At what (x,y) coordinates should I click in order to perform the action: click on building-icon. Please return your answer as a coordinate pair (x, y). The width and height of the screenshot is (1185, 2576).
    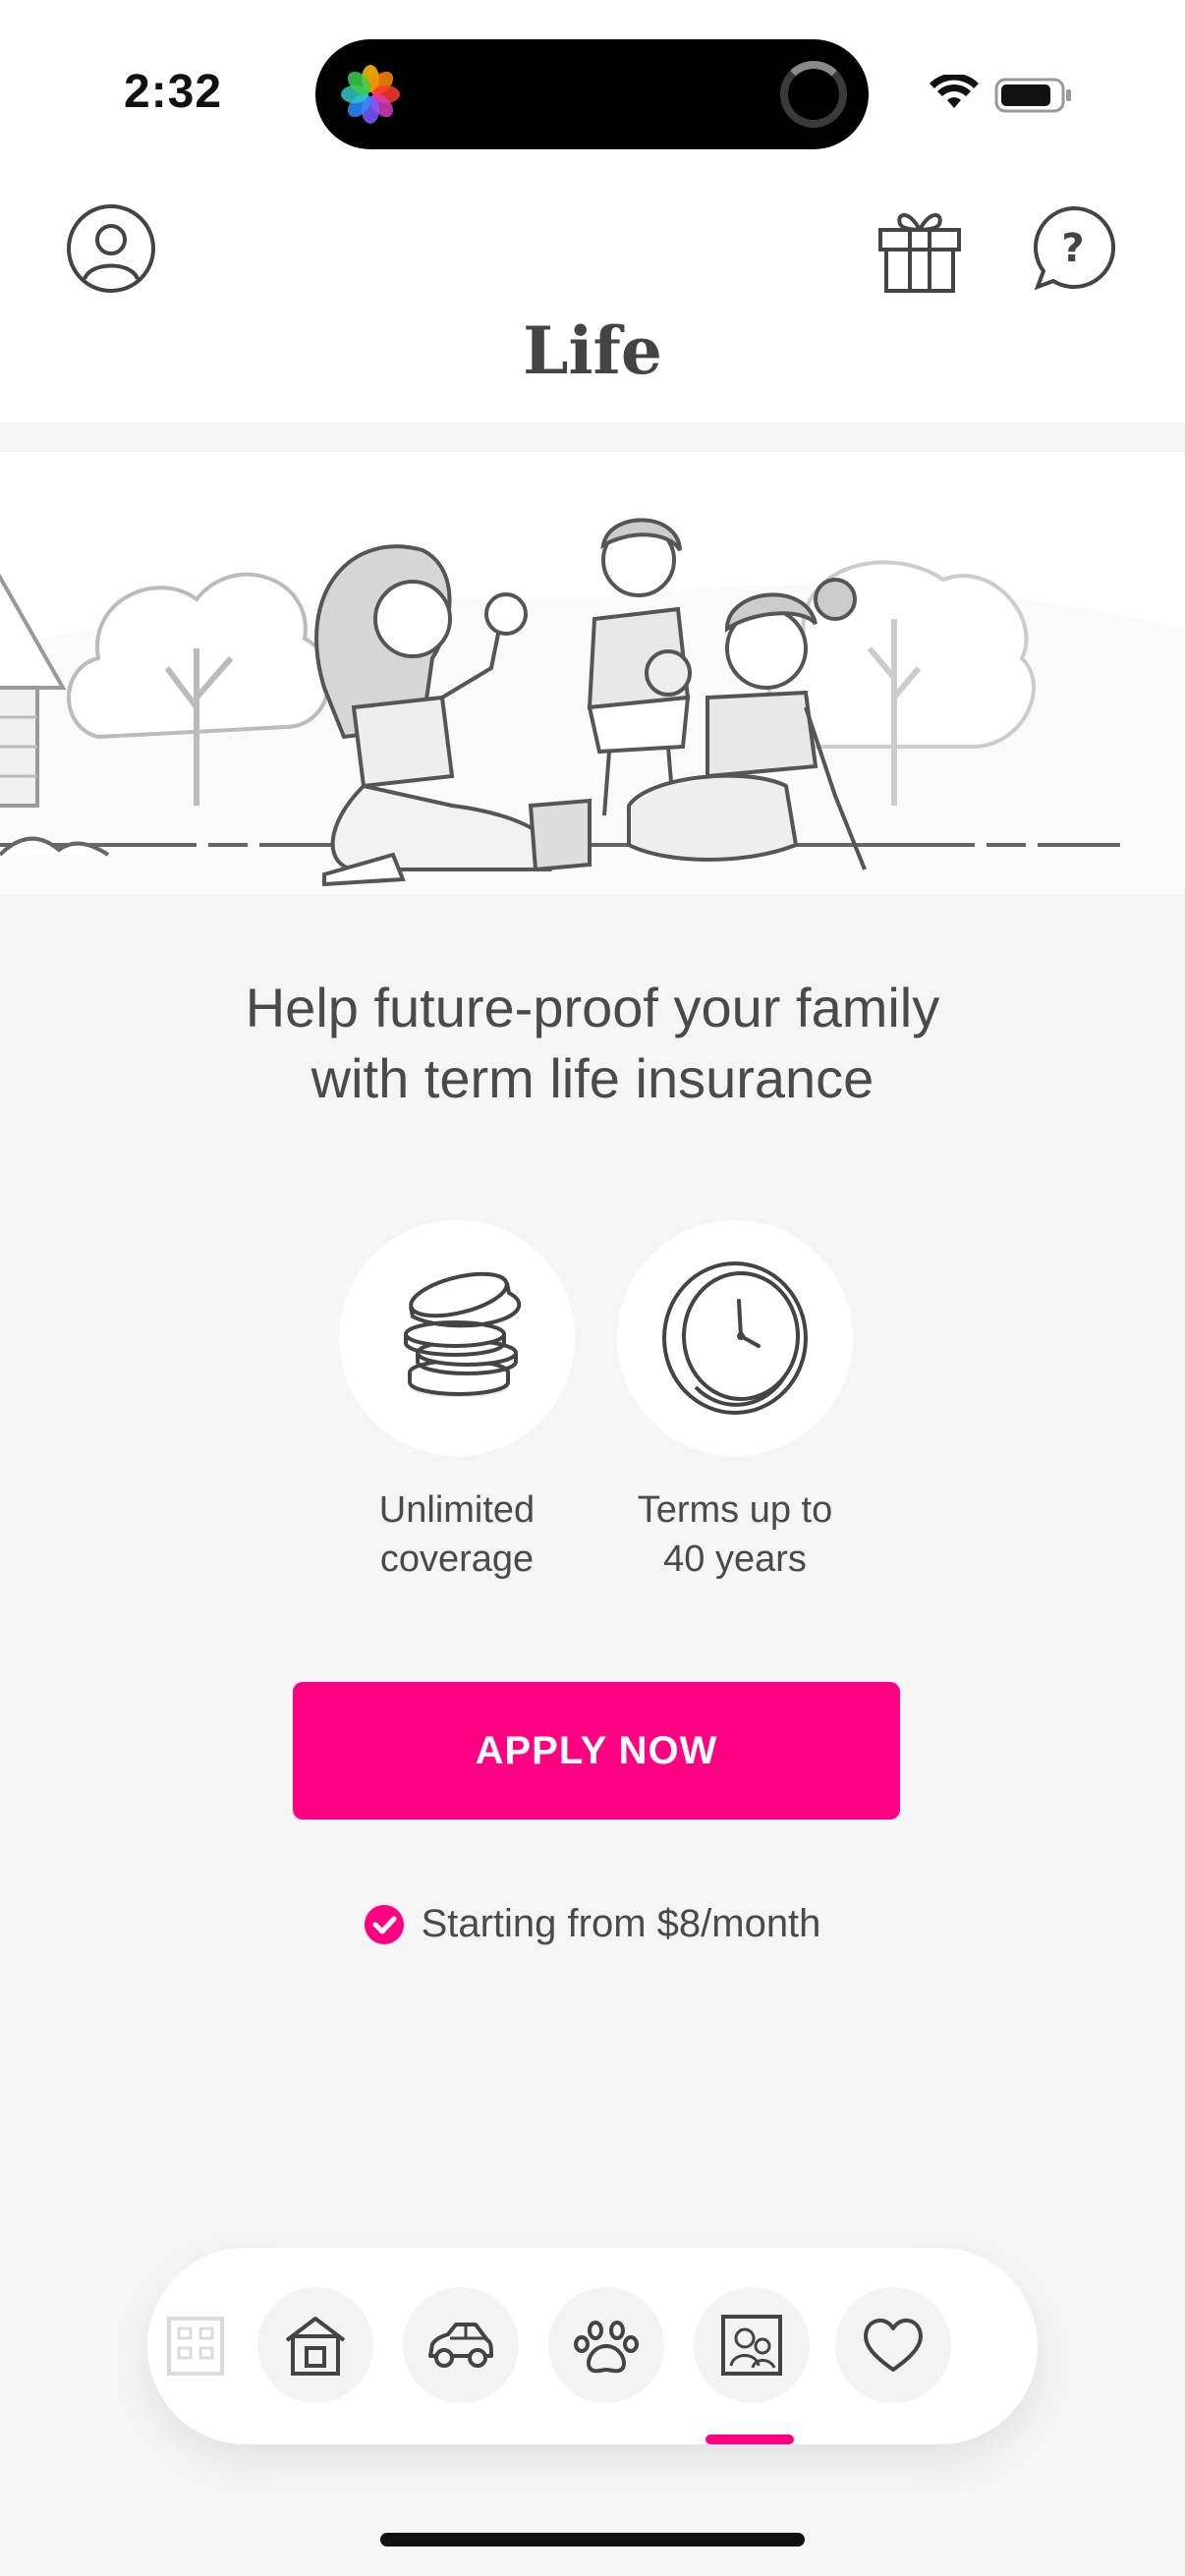
    Looking at the image, I should click on (196, 2346).